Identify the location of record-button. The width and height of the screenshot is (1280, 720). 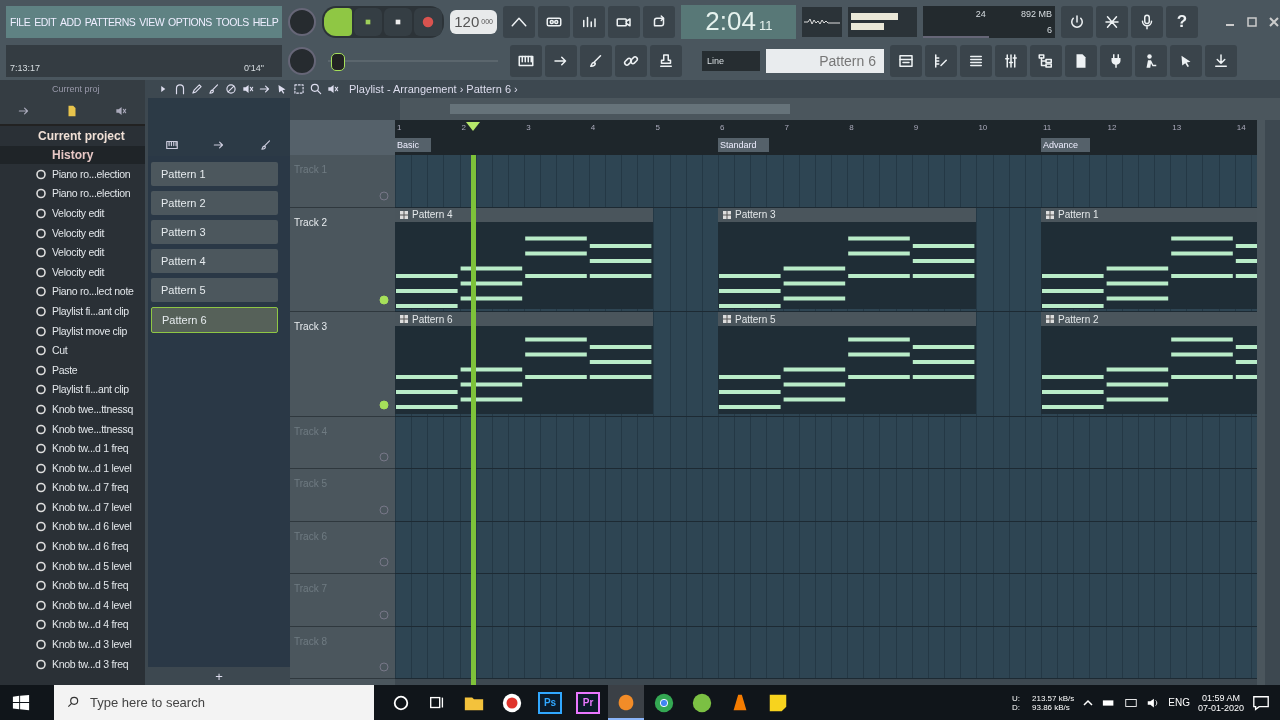
(428, 21).